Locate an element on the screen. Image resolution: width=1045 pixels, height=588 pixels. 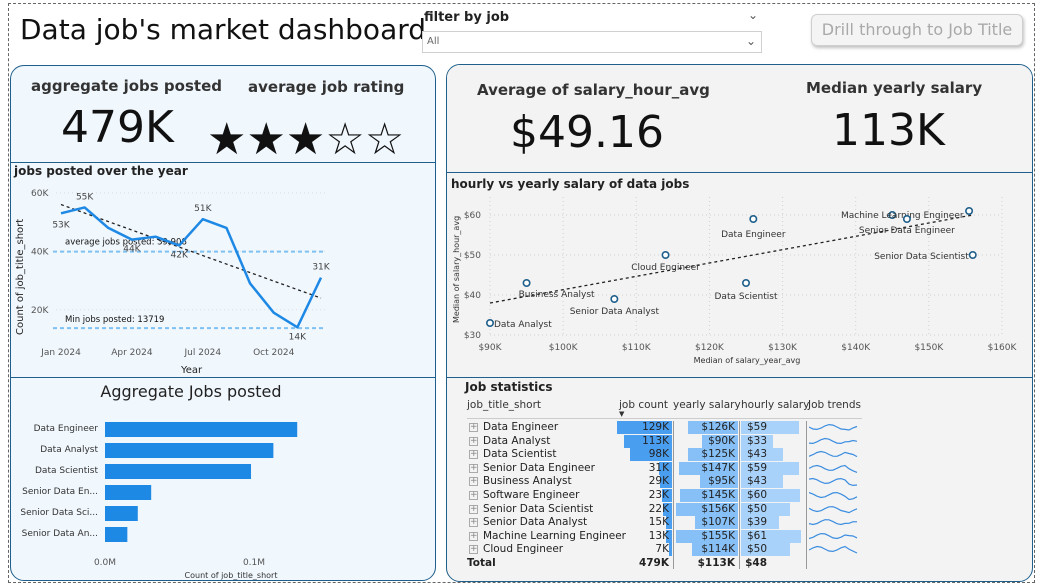
line-chart-title: jobs posted over the year is located at coordinates (100, 171).